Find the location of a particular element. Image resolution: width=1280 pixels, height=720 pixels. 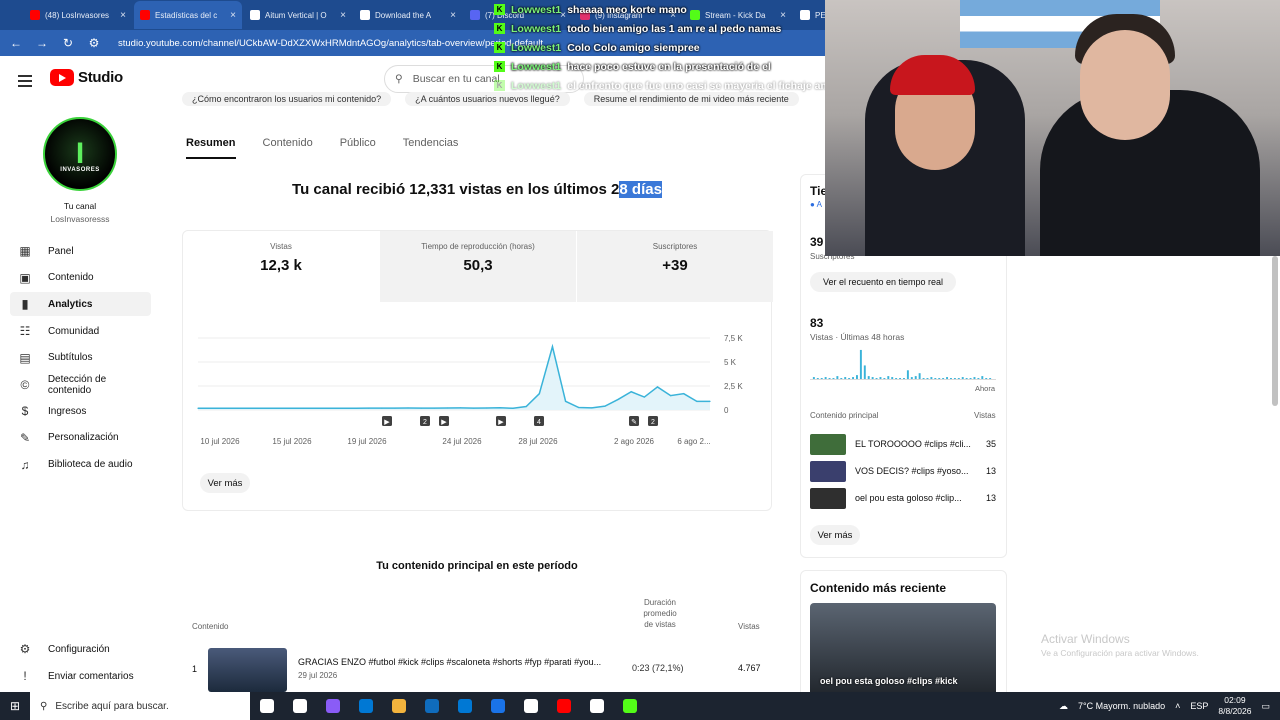

sidebar-item-biblioteca: ♫ Biblioteca de audio is located at coordinates (80, 465).